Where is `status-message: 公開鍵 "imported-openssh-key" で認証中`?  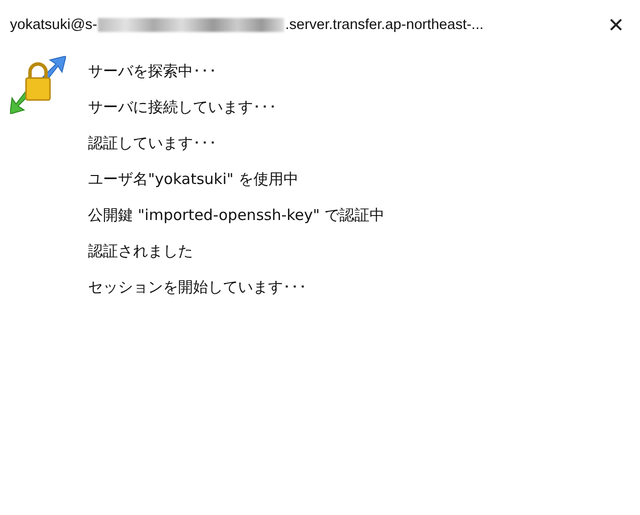
status-message: 公開鍵 "imported-openssh-key" で認証中 is located at coordinates (236, 215).